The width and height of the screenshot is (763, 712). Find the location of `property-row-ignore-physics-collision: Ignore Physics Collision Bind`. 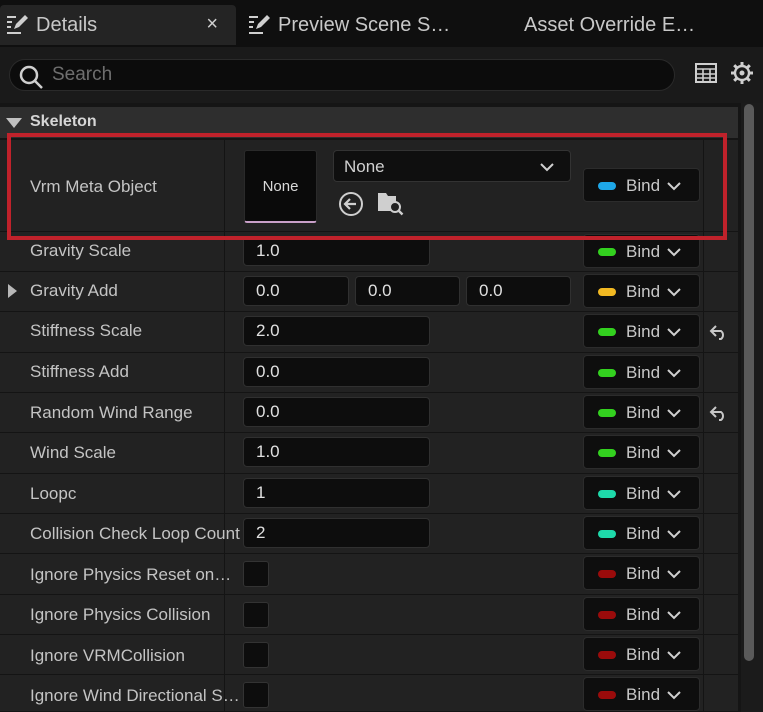

property-row-ignore-physics-collision: Ignore Physics Collision Bind is located at coordinates (369, 615).